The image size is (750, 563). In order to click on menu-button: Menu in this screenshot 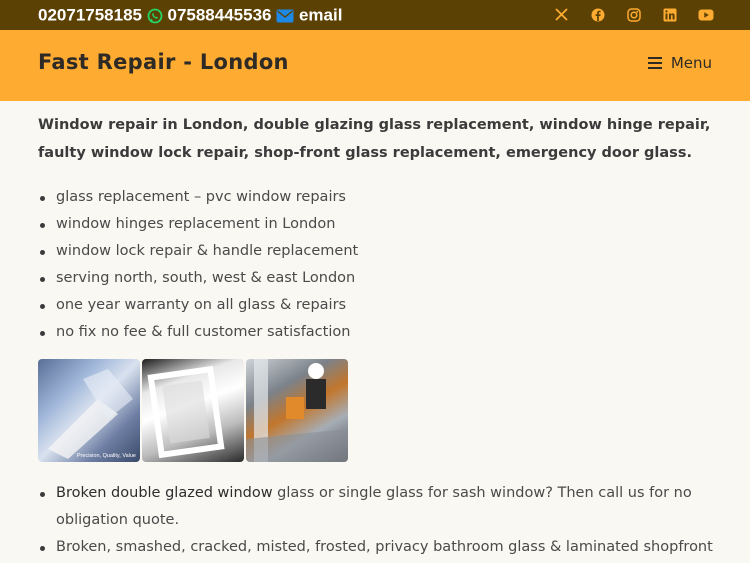, I will do `click(679, 63)`.